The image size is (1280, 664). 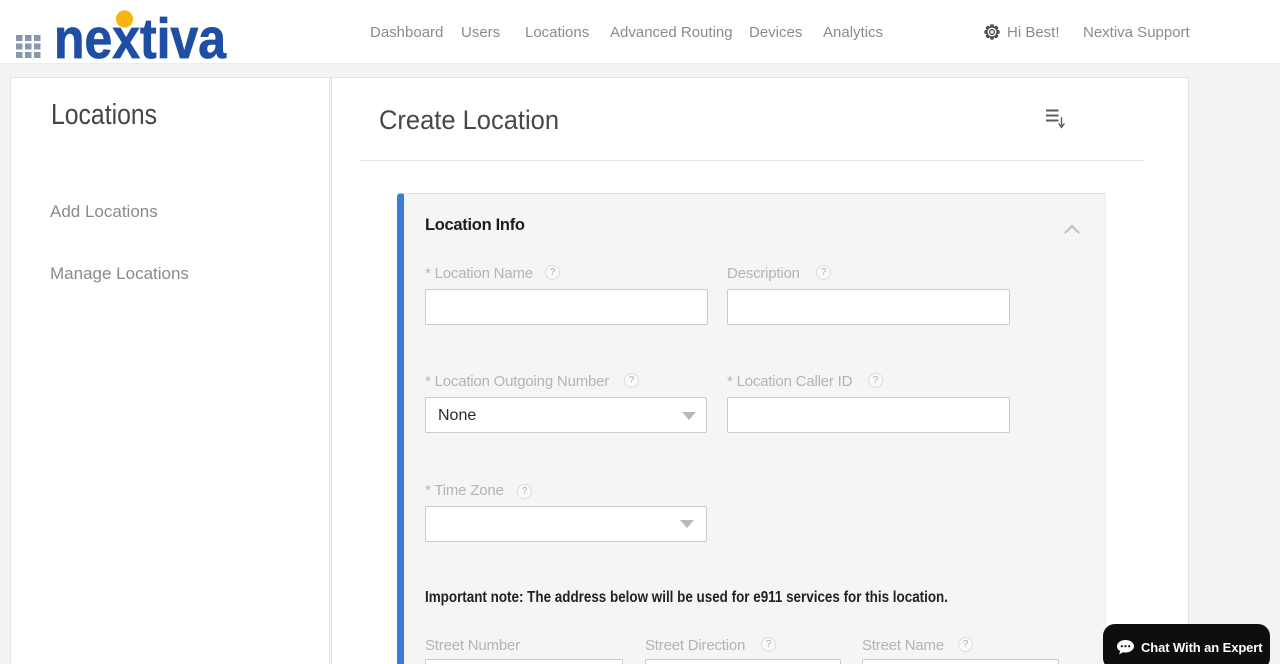 What do you see at coordinates (469, 120) in the screenshot?
I see `svg-text: Create Location` at bounding box center [469, 120].